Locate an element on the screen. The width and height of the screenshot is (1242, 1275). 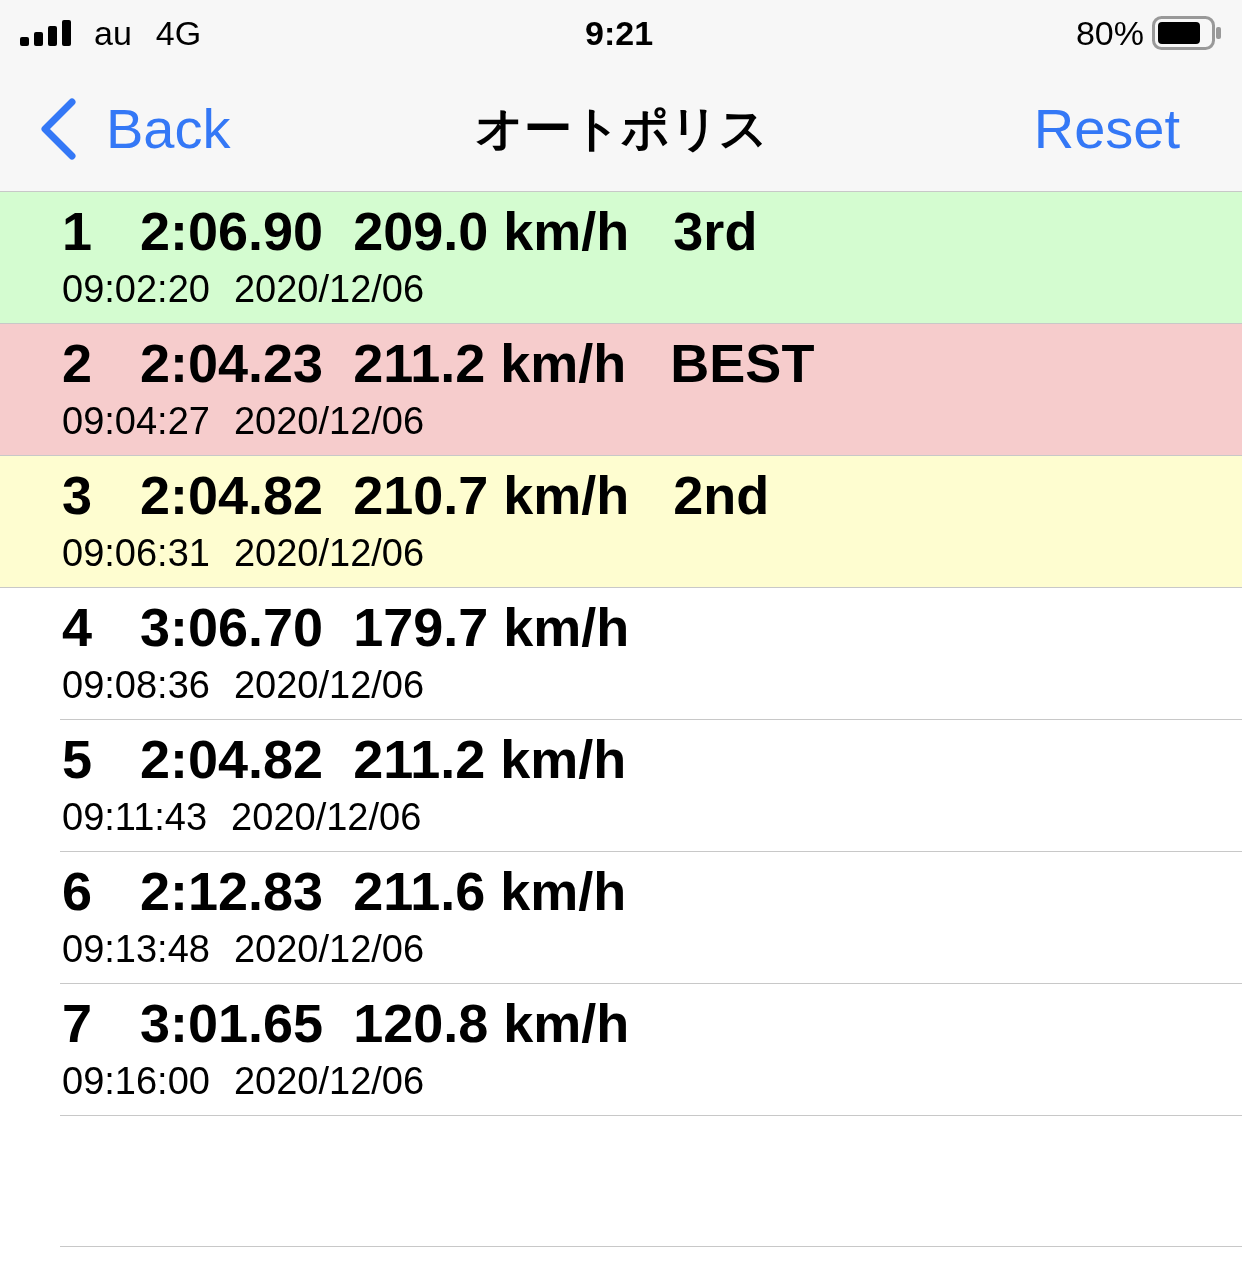
lap-time: 3:01.65 is located at coordinates (232, 1023).